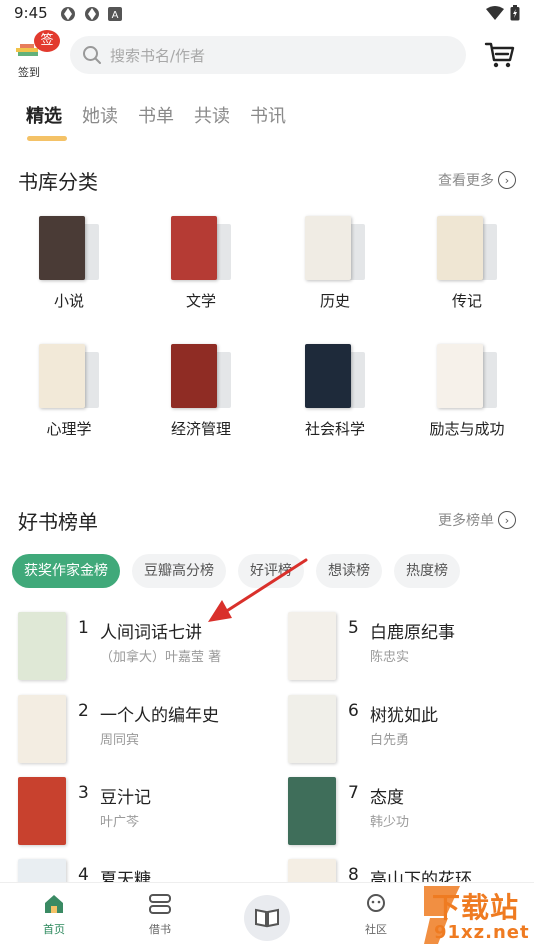  Describe the element at coordinates (466, 181) in the screenshot. I see `library-more-label: 查看更多` at that location.